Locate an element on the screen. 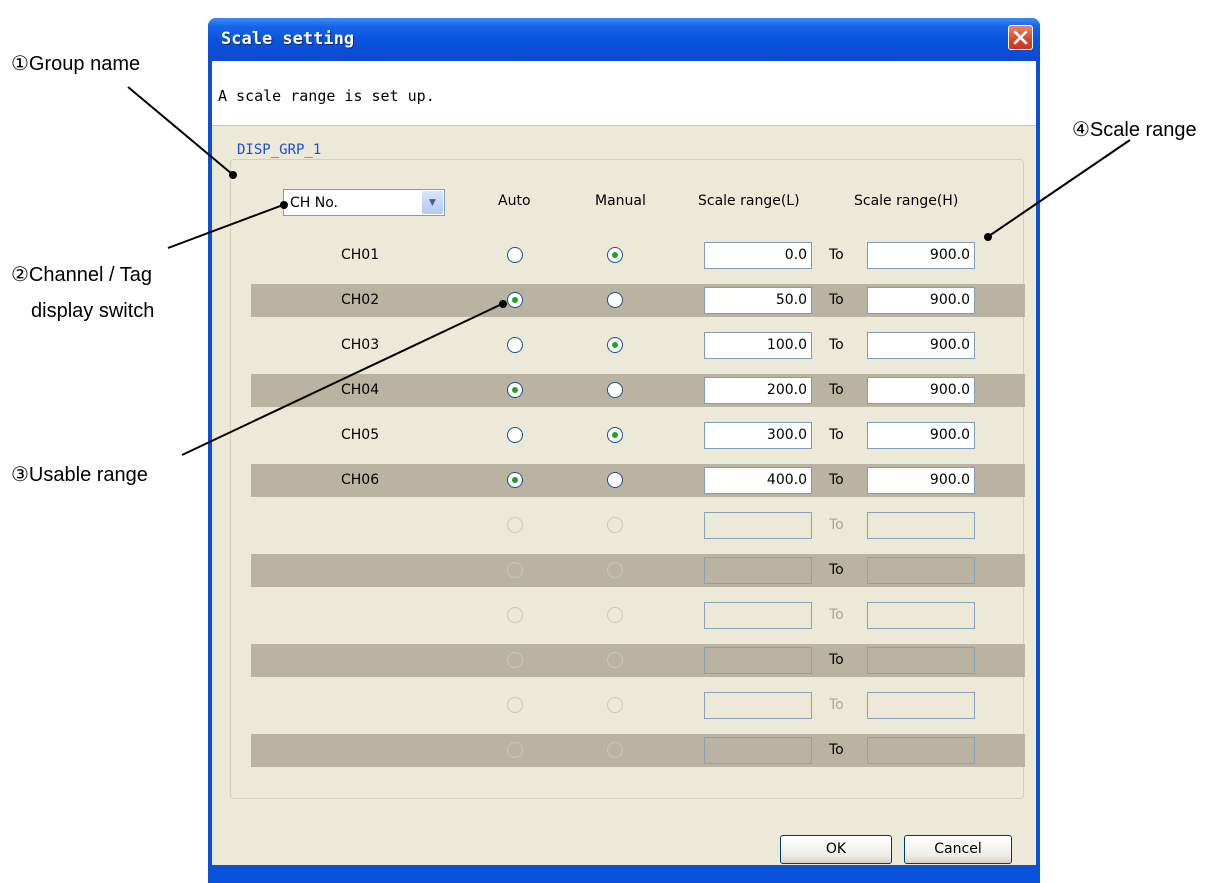  header-auto: Auto is located at coordinates (514, 201).